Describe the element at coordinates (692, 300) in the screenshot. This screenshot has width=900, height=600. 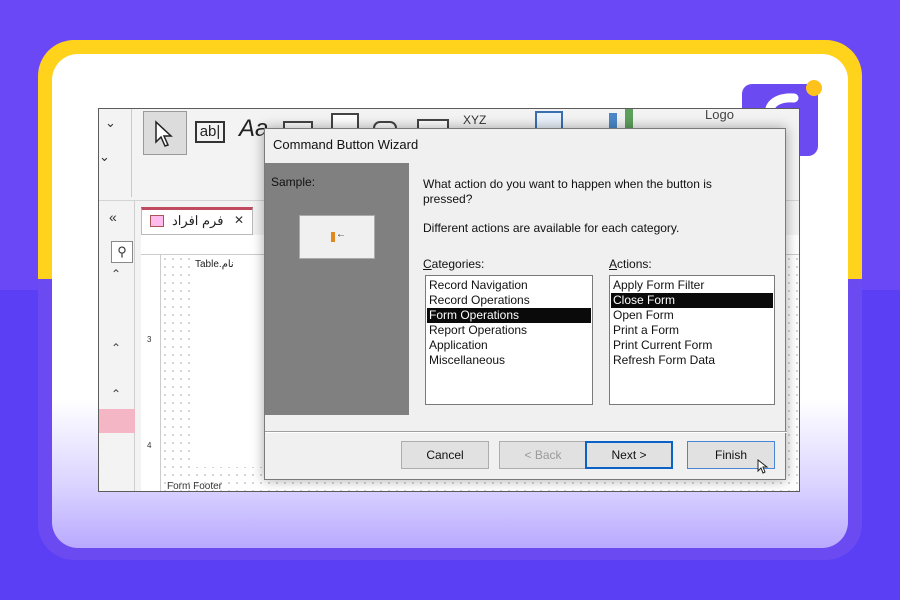
I see `action-list-item: Close Form` at that location.